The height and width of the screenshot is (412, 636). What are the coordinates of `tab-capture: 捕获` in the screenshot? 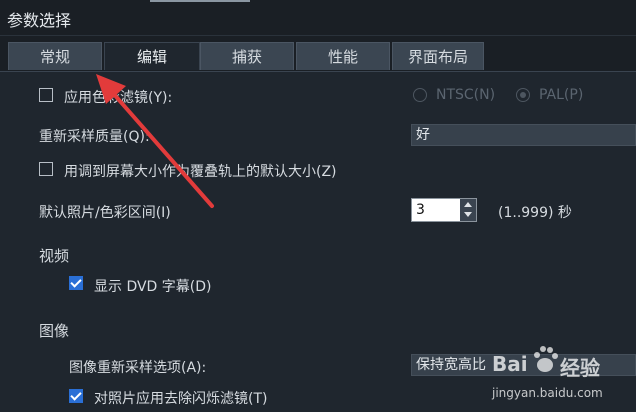 It's located at (247, 56).